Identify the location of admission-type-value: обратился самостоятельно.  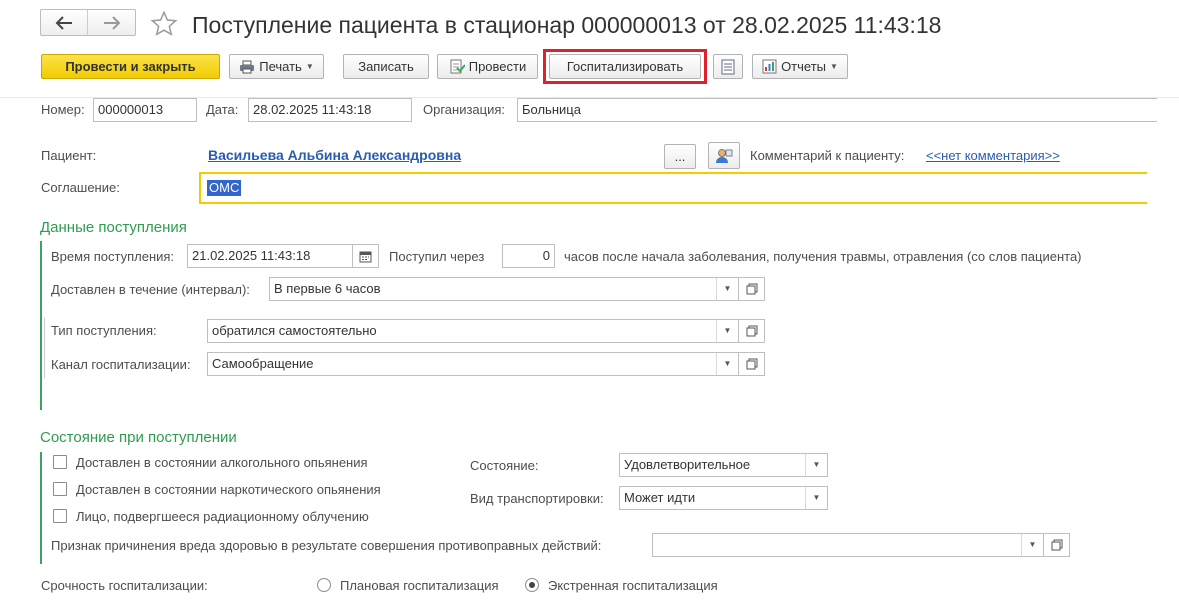
(294, 330).